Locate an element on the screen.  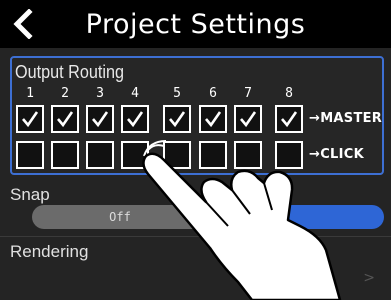
channel-number: 7 is located at coordinates (248, 93).